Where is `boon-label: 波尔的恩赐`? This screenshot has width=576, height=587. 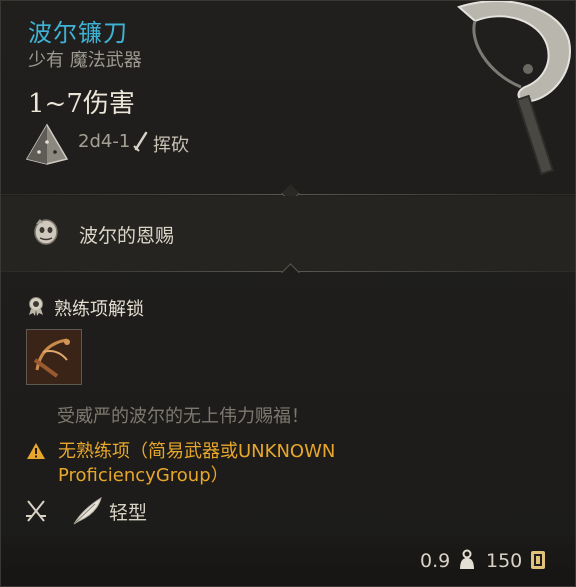
boon-label: 波尔的恩赐 is located at coordinates (127, 236).